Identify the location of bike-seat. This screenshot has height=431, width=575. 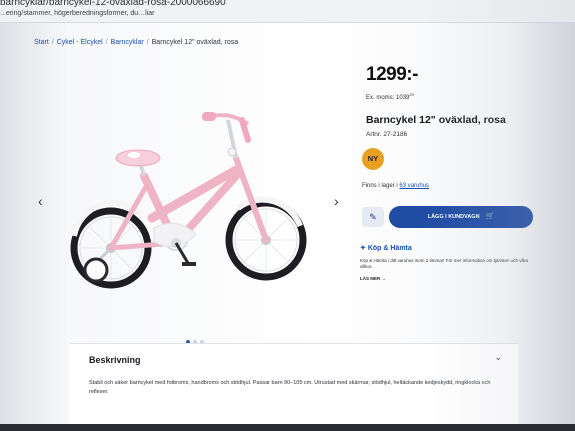
(138, 163).